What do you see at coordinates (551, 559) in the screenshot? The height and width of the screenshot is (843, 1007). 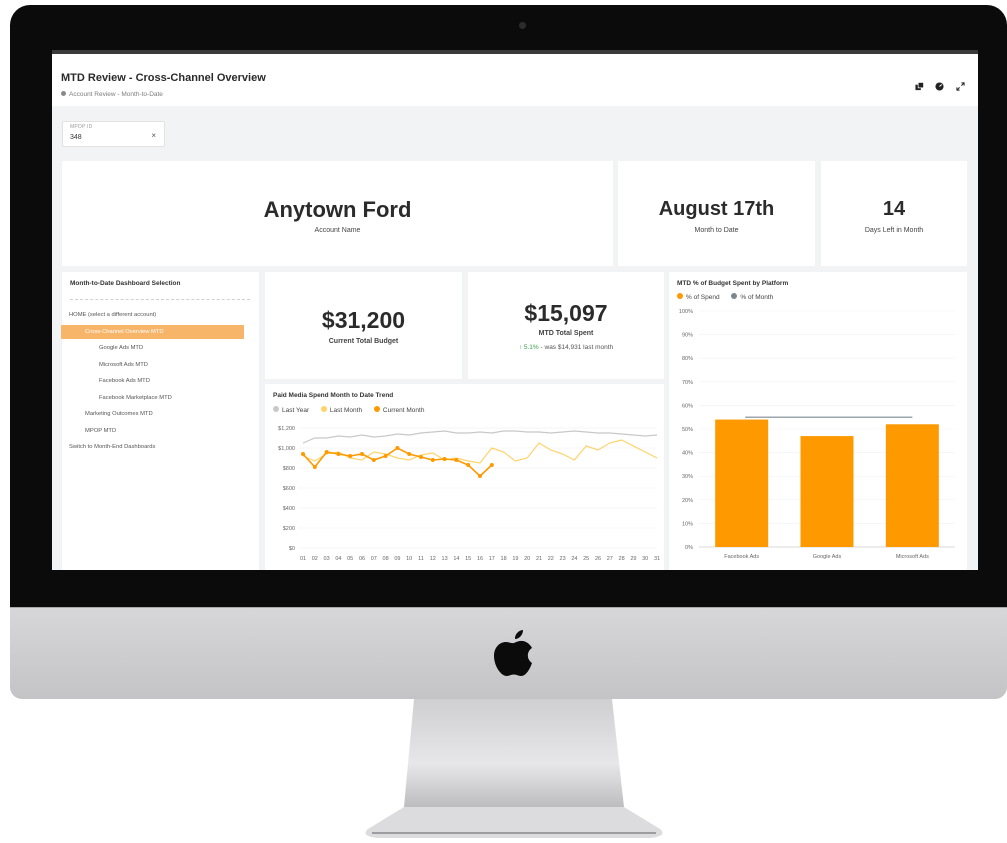 I see `x-tick-label: 22` at bounding box center [551, 559].